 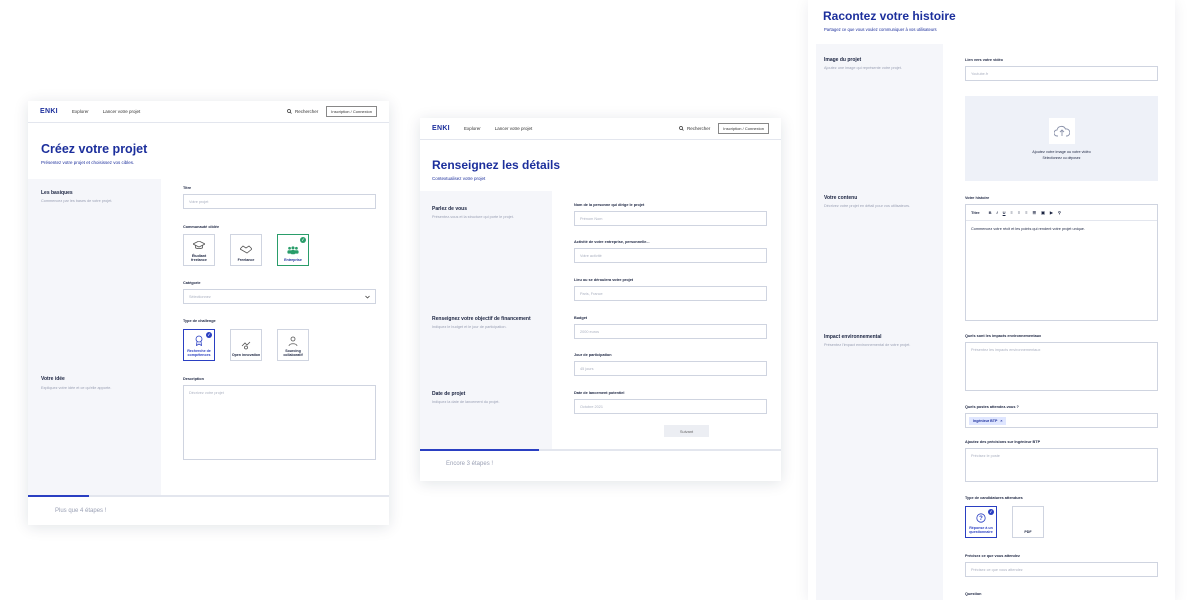 What do you see at coordinates (988, 421) in the screenshot?
I see `selected-post-tag: Ingénieur BTP ×` at bounding box center [988, 421].